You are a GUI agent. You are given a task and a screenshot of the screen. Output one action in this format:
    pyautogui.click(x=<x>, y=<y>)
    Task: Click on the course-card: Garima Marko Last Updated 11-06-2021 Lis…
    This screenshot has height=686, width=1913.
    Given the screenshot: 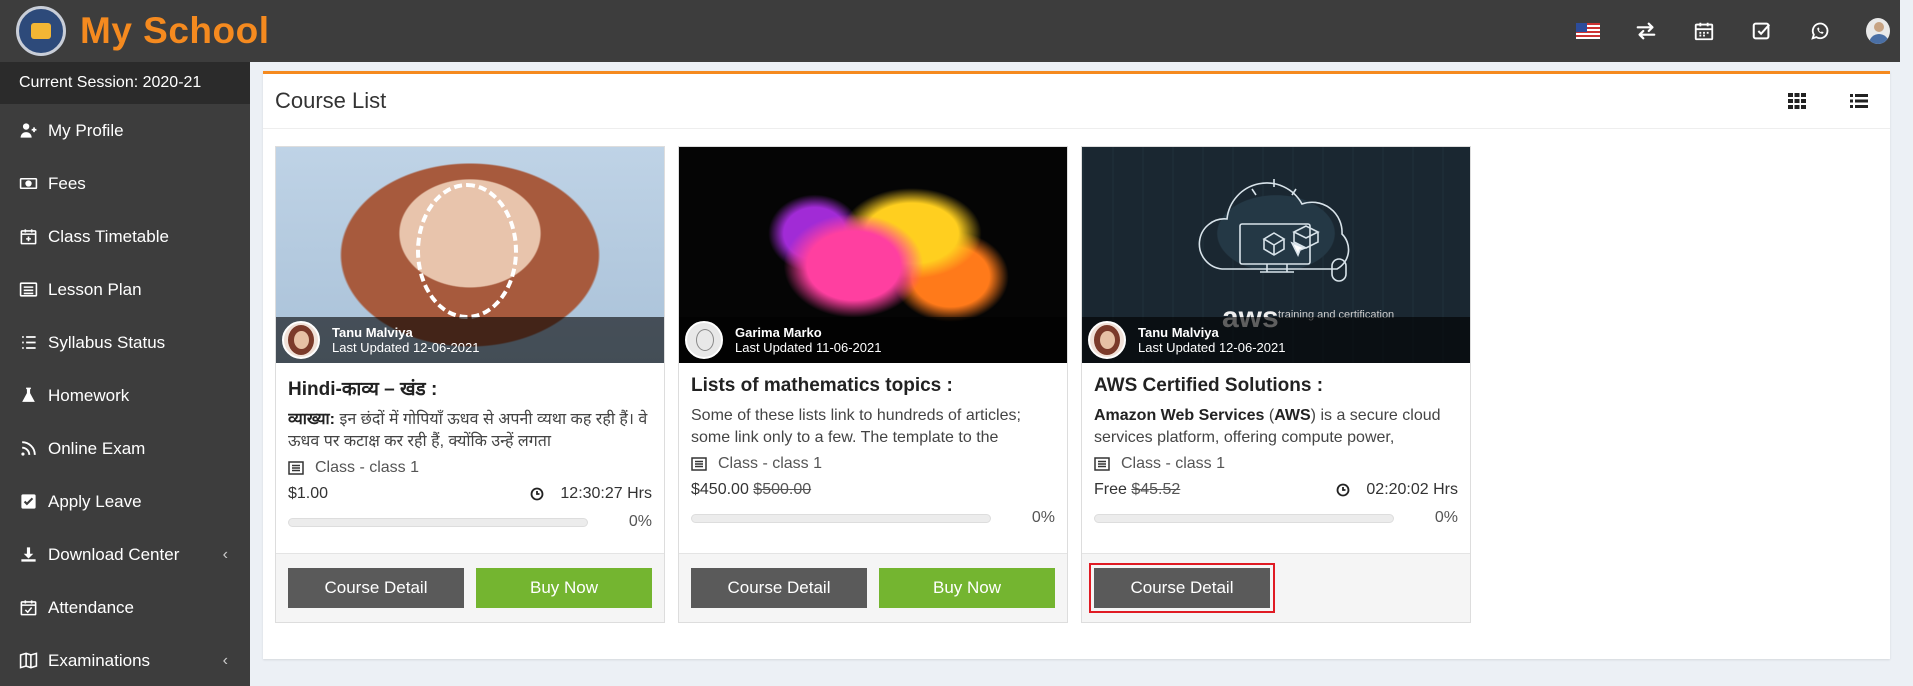 What is the action you would take?
    pyautogui.click(x=873, y=384)
    